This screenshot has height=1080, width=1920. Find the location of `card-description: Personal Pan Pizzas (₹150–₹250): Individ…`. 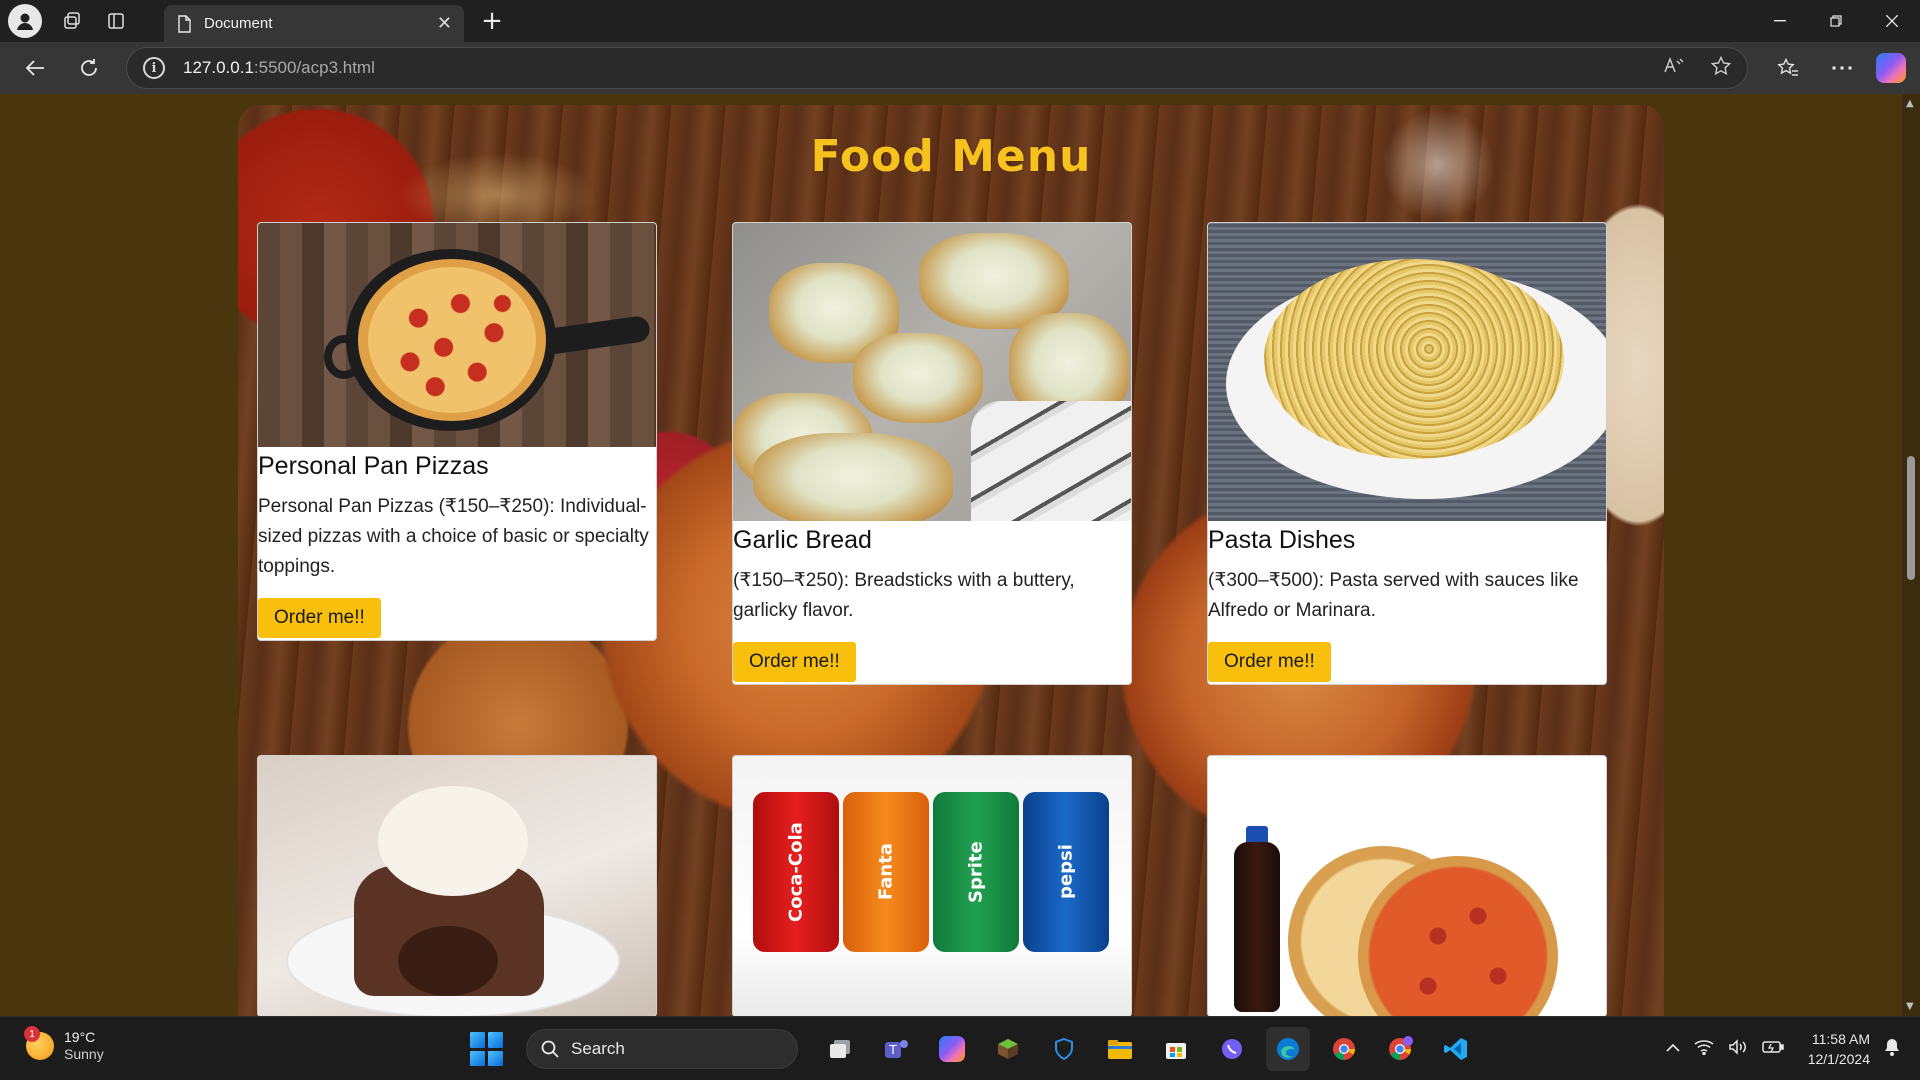

card-description: Personal Pan Pizzas (₹150–₹250): Individ… is located at coordinates (453, 536).